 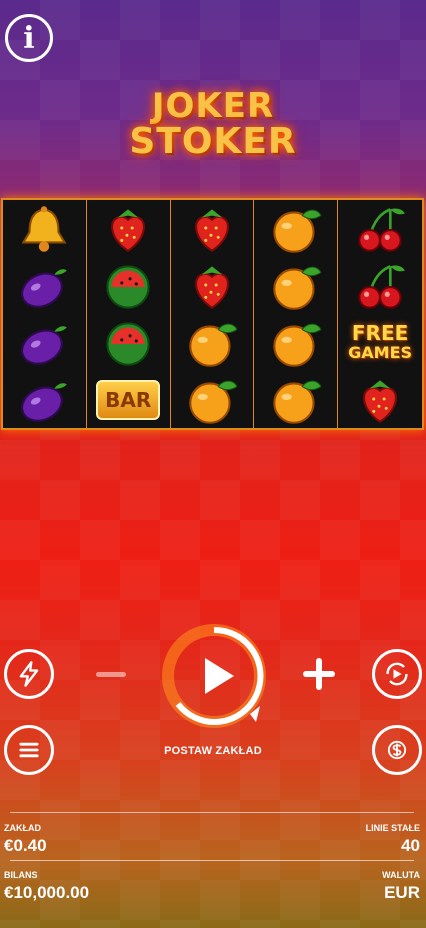 I want to click on footer-divider-top, so click(x=212, y=812).